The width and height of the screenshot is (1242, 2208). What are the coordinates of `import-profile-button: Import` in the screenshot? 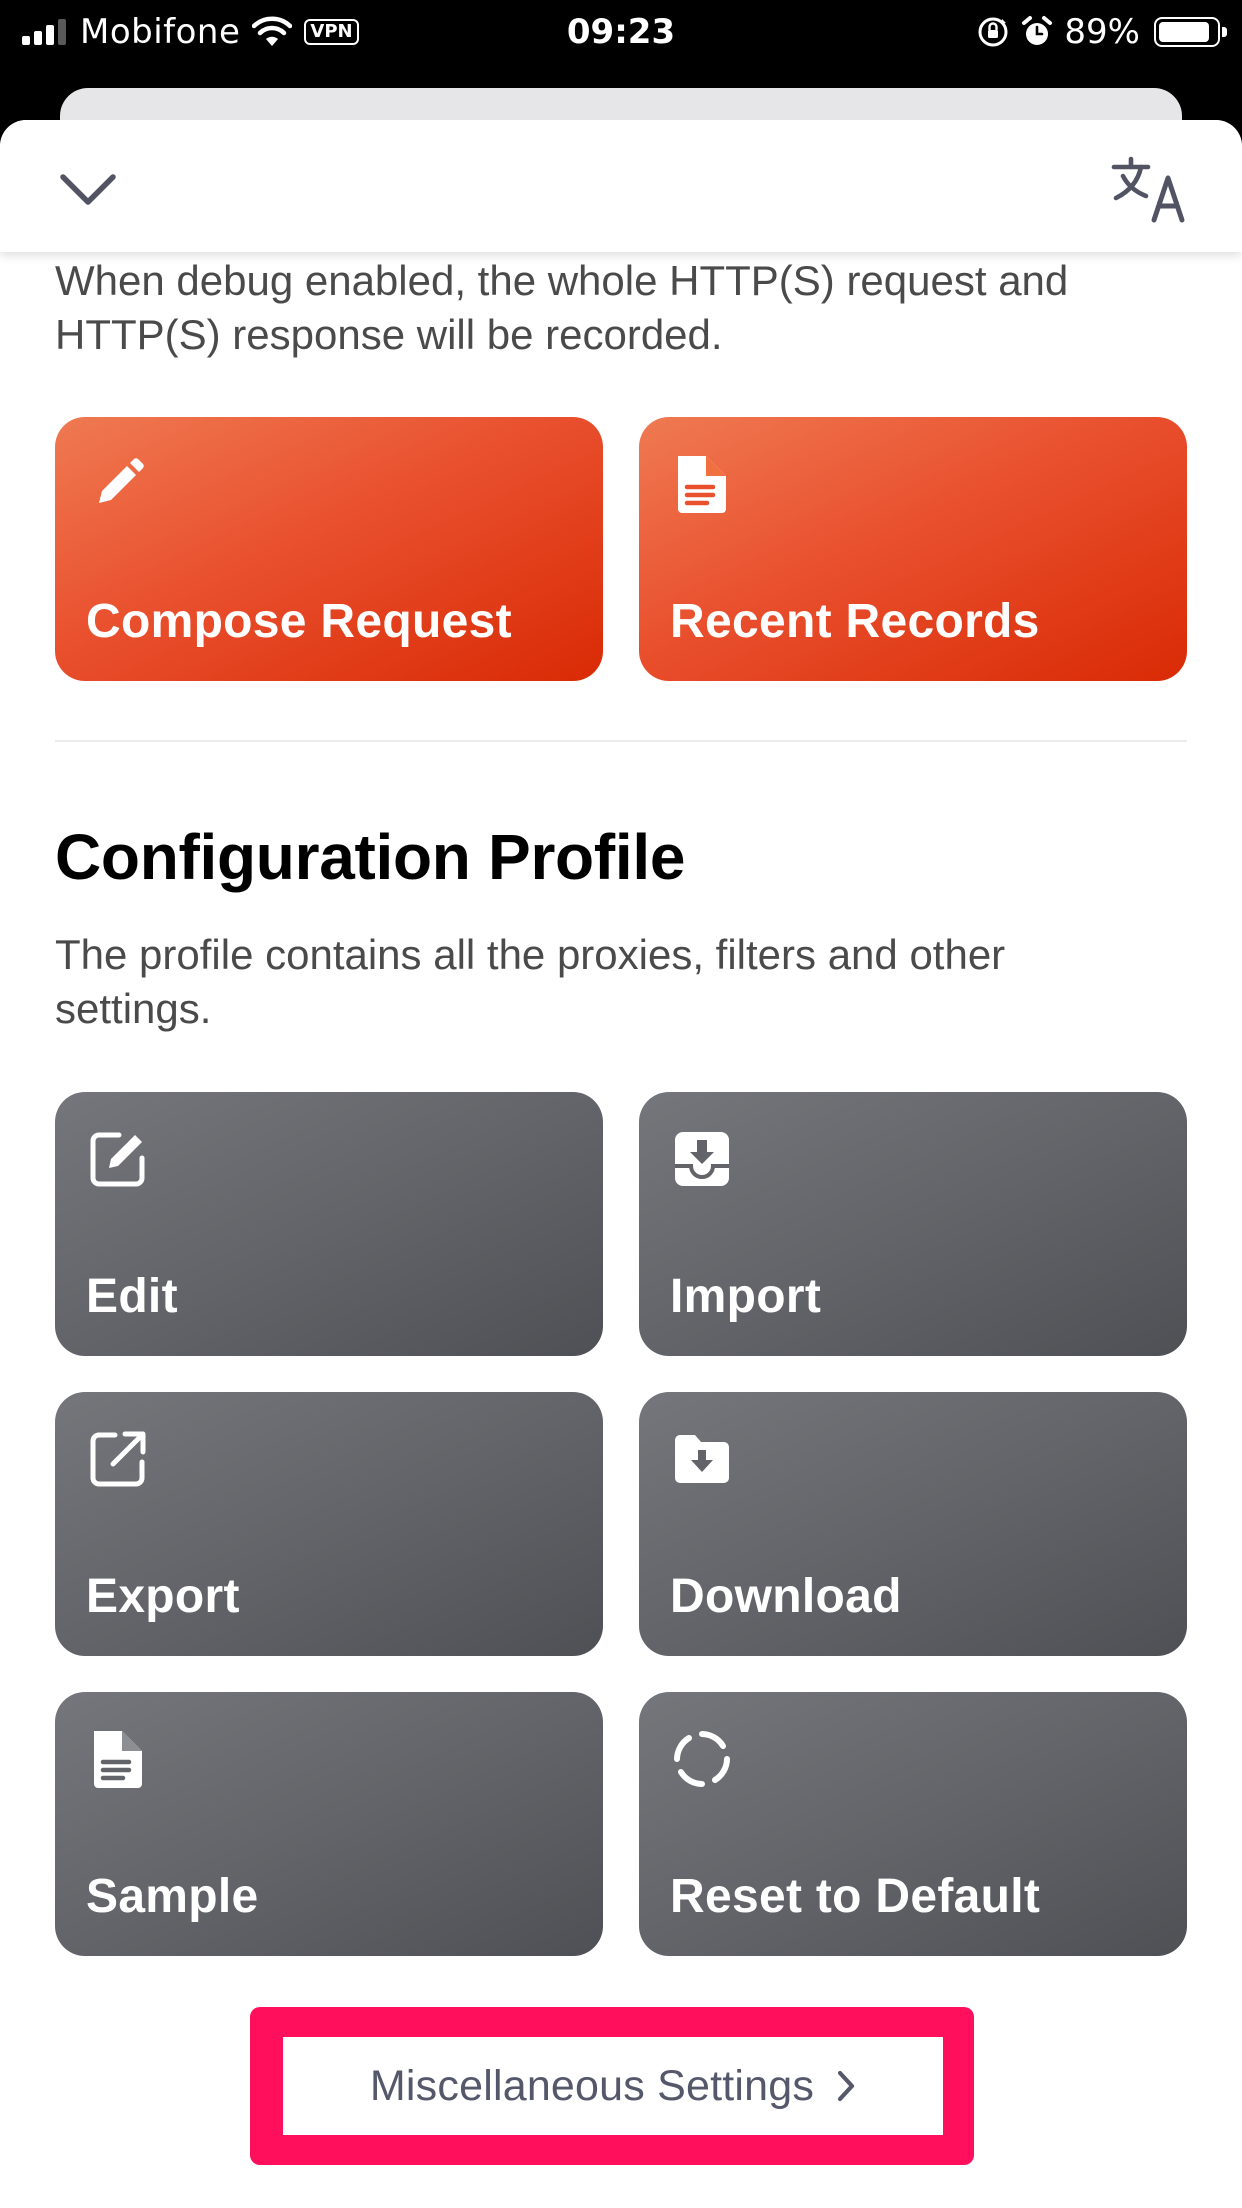 It's located at (913, 1224).